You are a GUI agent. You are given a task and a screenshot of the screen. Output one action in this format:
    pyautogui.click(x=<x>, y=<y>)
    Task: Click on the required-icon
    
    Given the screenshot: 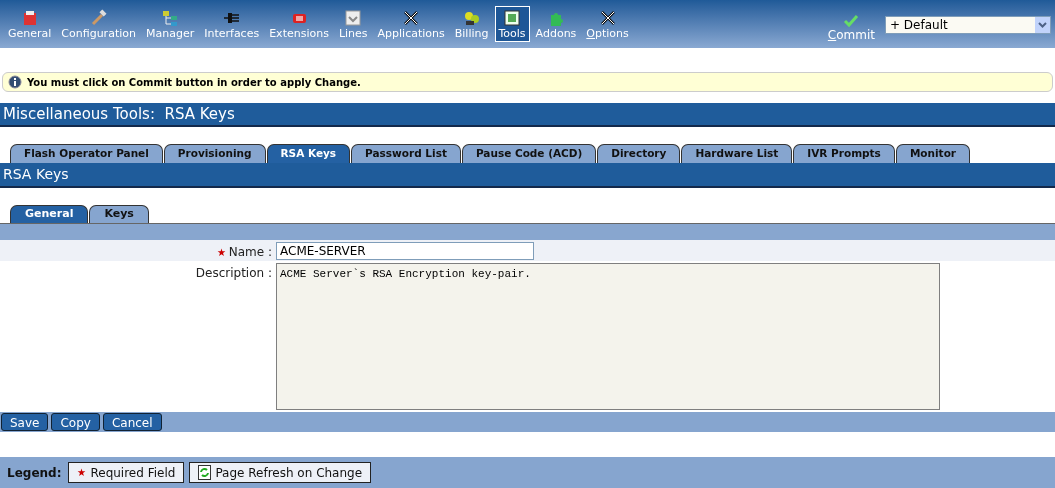 What is the action you would take?
    pyautogui.click(x=82, y=472)
    